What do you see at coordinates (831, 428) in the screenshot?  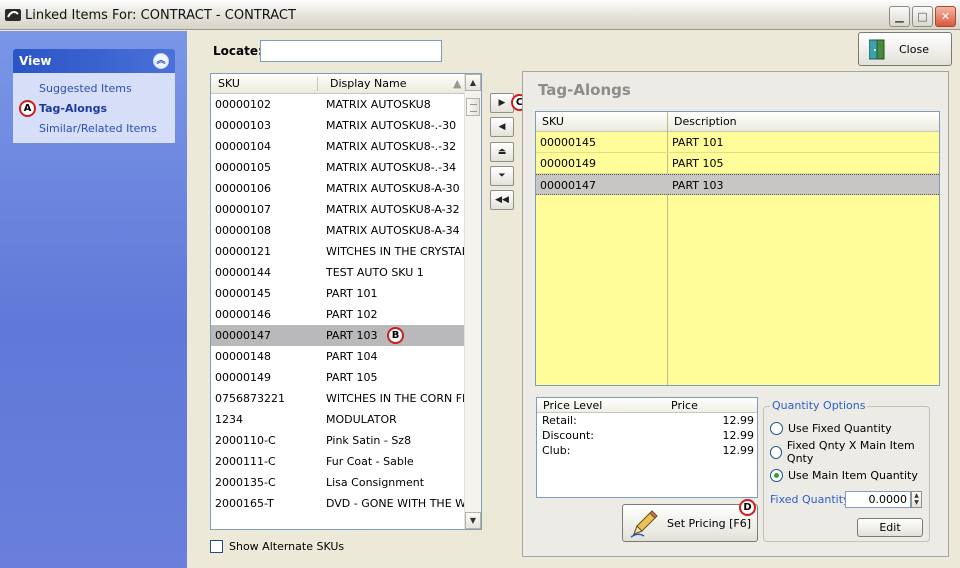 I see `use-fixed-quantity-option: Use Fixed Quantity` at bounding box center [831, 428].